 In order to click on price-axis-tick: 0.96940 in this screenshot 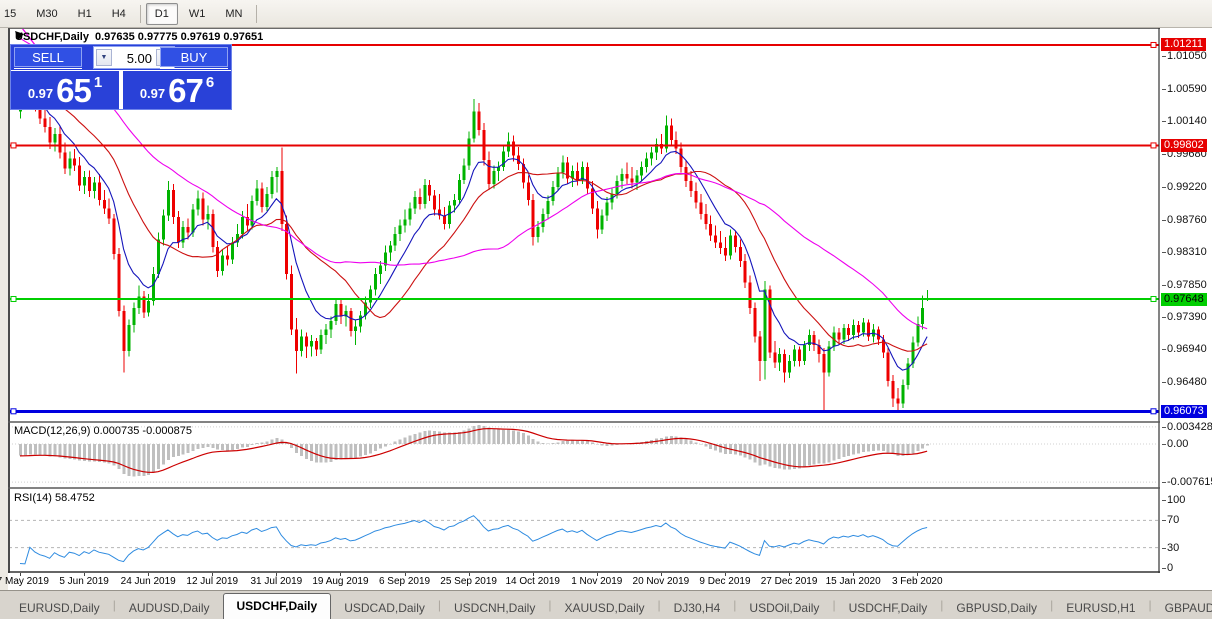, I will do `click(1184, 349)`.